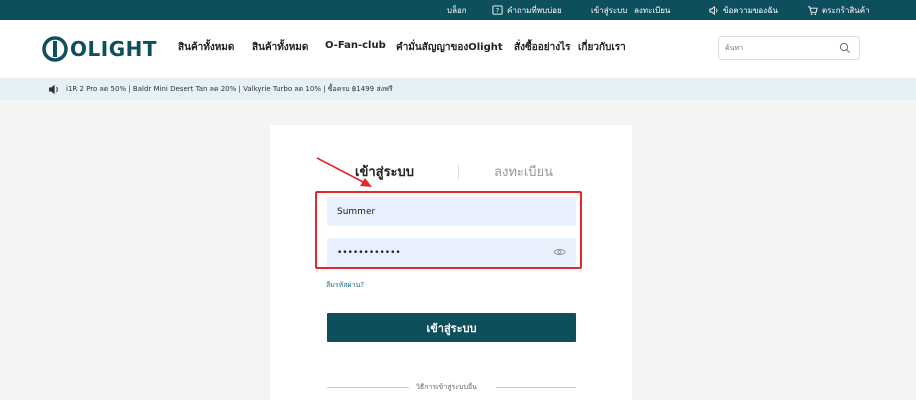 The image size is (916, 400). Describe the element at coordinates (542, 47) in the screenshot. I see `nav-how-to-order: สั่งซื้ออย่างไร` at that location.